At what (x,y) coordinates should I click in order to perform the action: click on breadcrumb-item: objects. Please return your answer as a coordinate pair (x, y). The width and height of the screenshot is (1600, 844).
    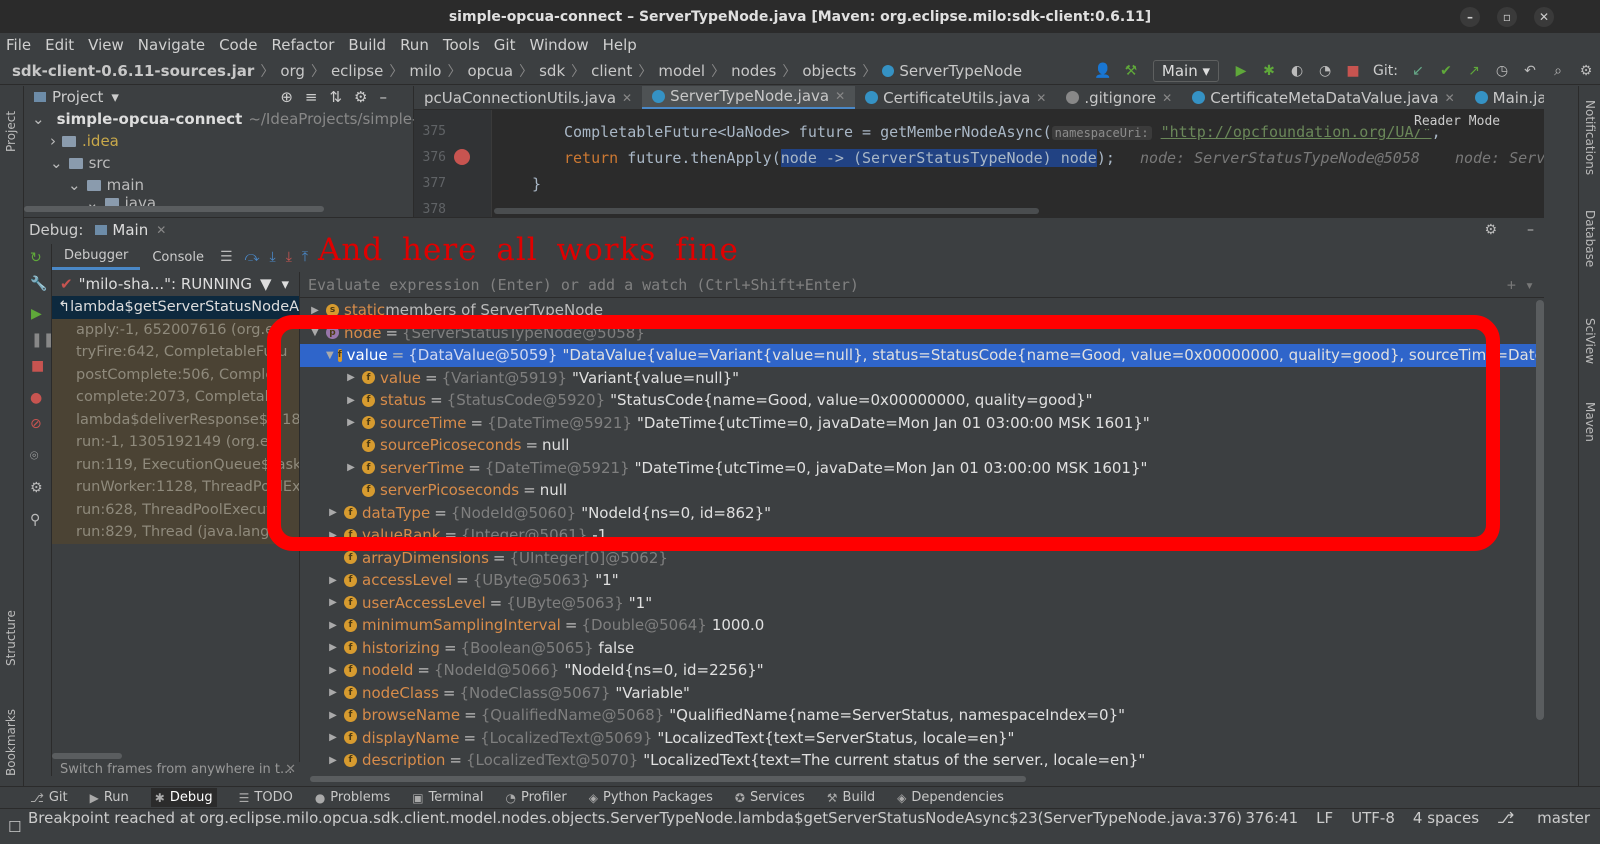
    Looking at the image, I should click on (829, 71).